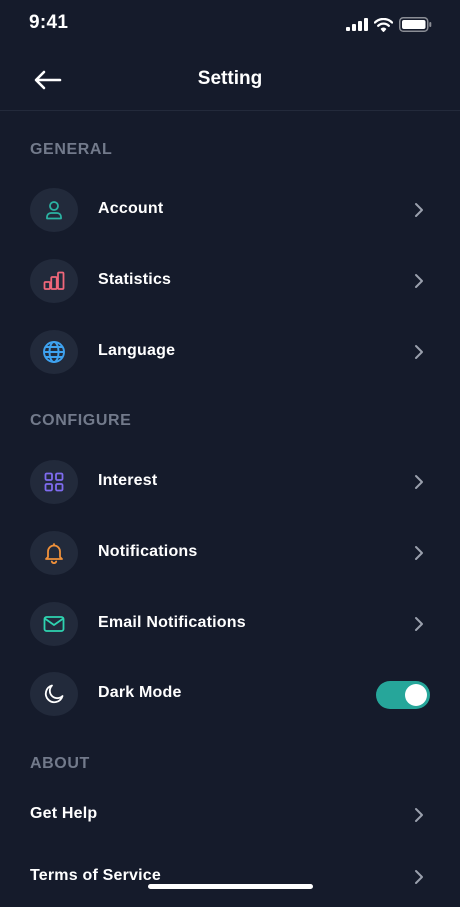  Describe the element at coordinates (172, 622) in the screenshot. I see `settings-item-label: Email Notifications` at that location.